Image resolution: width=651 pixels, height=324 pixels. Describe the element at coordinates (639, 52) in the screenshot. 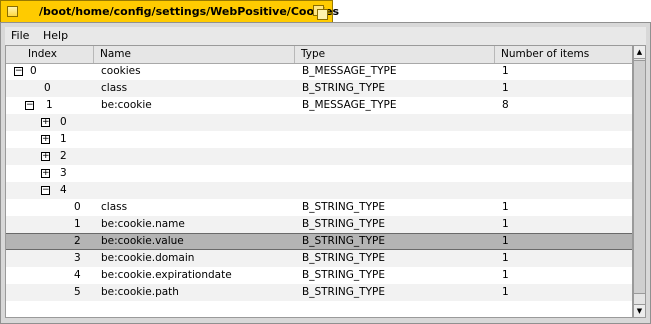

I see `arrow-up-icon: ▲` at that location.